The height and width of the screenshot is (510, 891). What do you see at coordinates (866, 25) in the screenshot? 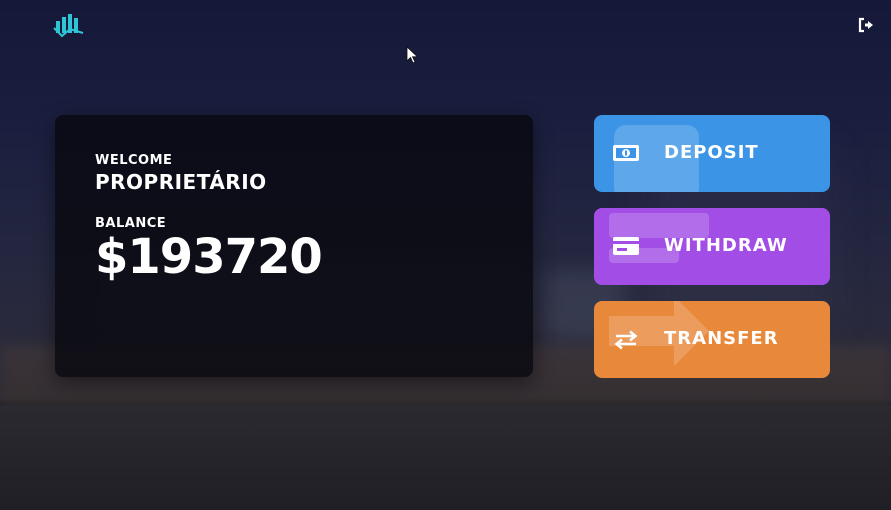
I see `sign-out-icon` at bounding box center [866, 25].